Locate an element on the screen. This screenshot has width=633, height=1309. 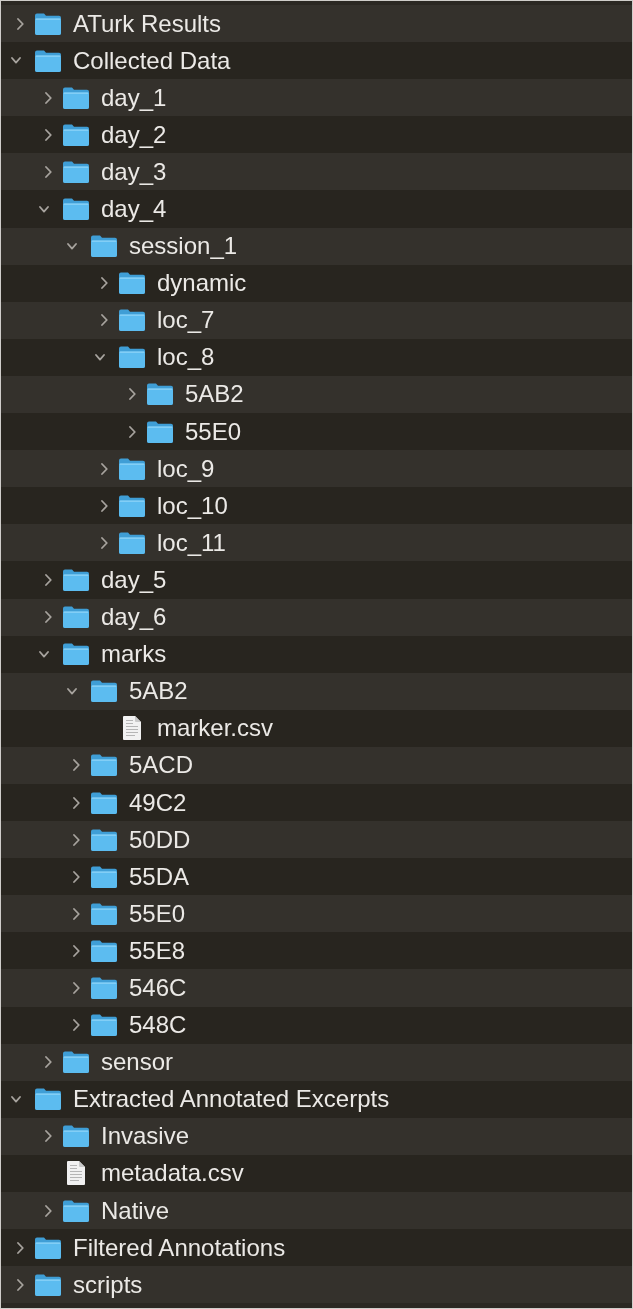
folder-row: day_6 is located at coordinates (316, 617).